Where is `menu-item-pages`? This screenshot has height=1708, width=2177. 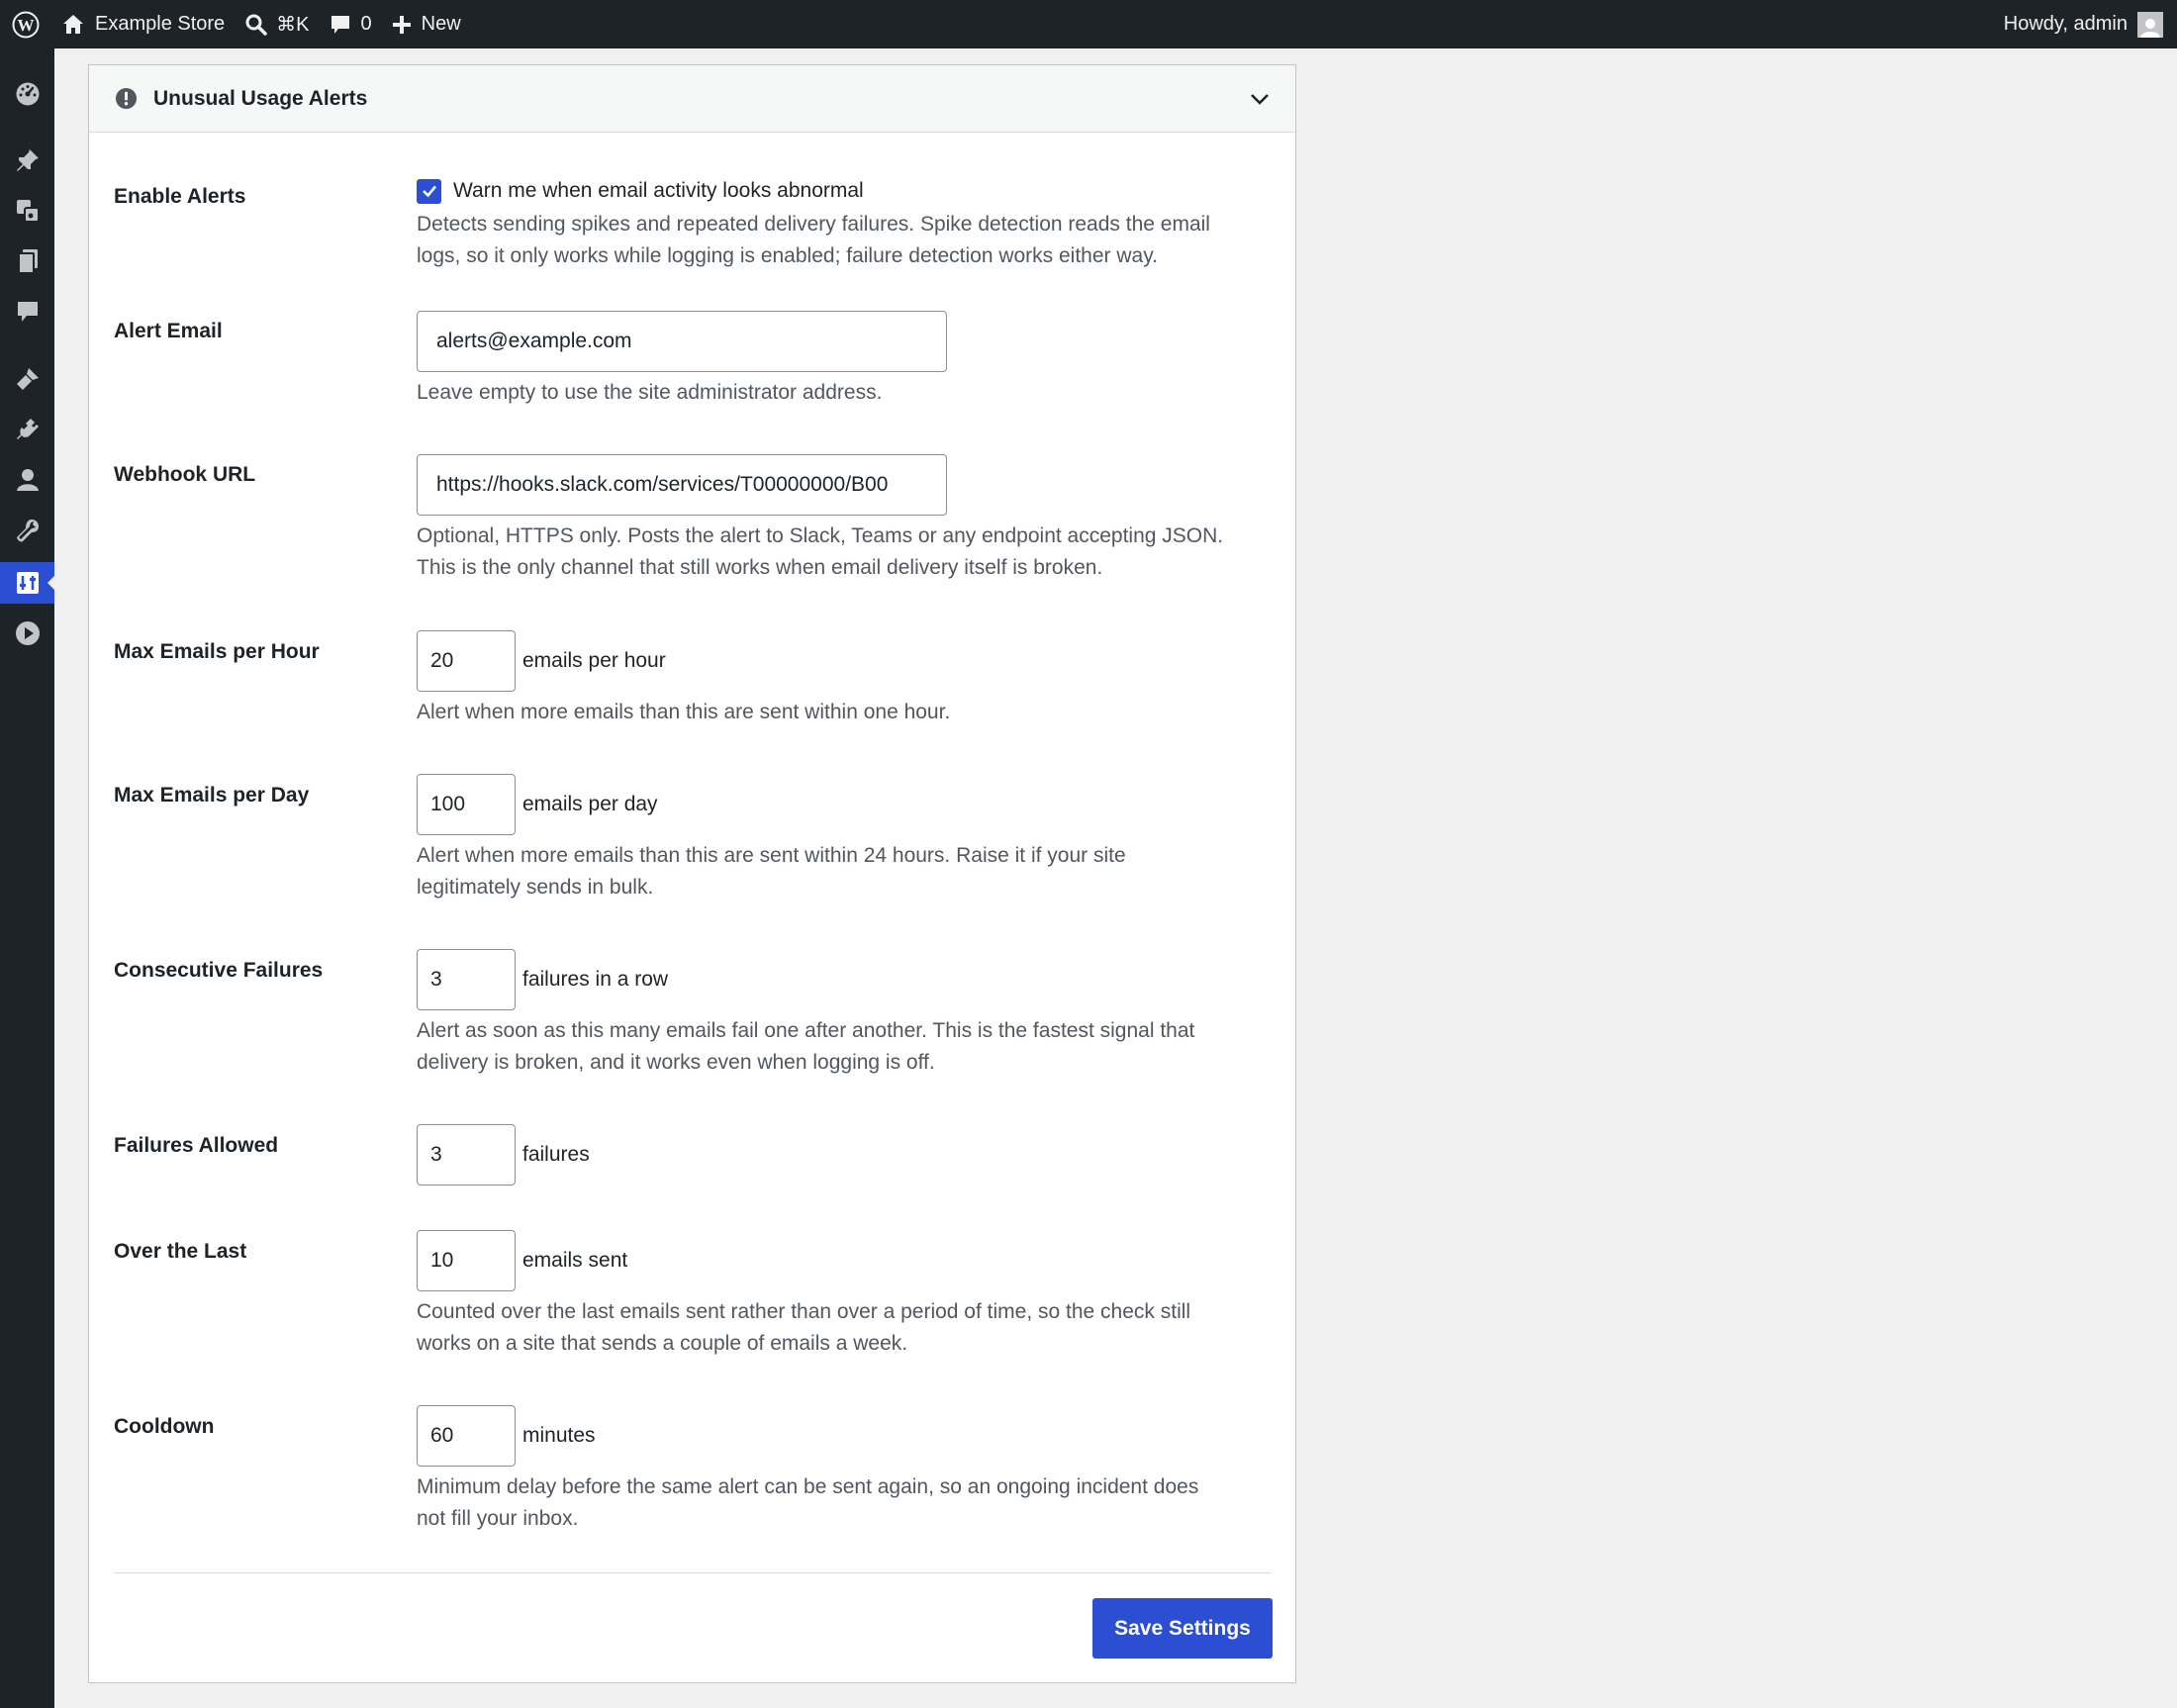
menu-item-pages is located at coordinates (27, 261).